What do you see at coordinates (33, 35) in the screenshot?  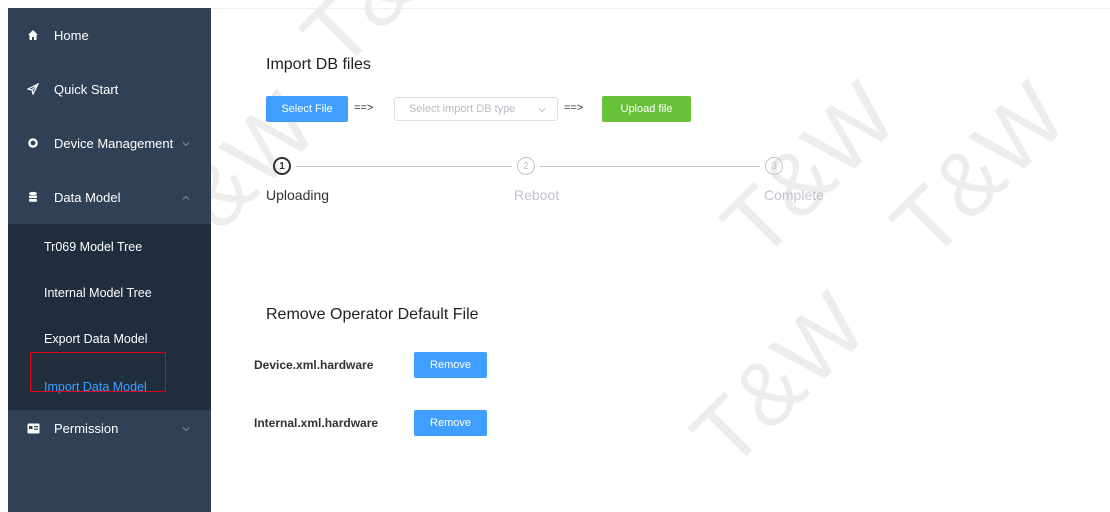 I see `home-icon` at bounding box center [33, 35].